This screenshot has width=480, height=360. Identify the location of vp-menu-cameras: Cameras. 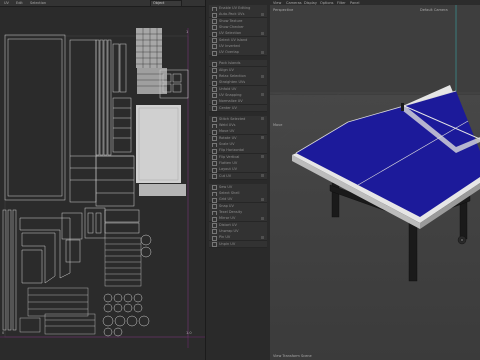
(294, 3).